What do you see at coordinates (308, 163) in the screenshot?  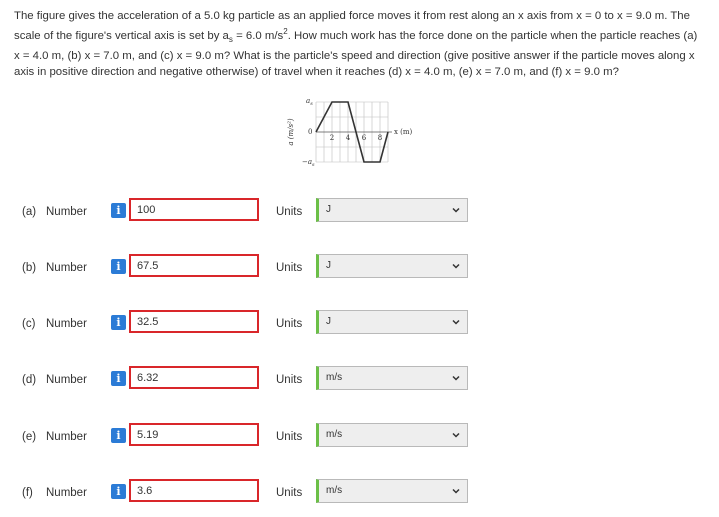 I see `y-tick-bottom: −as` at bounding box center [308, 163].